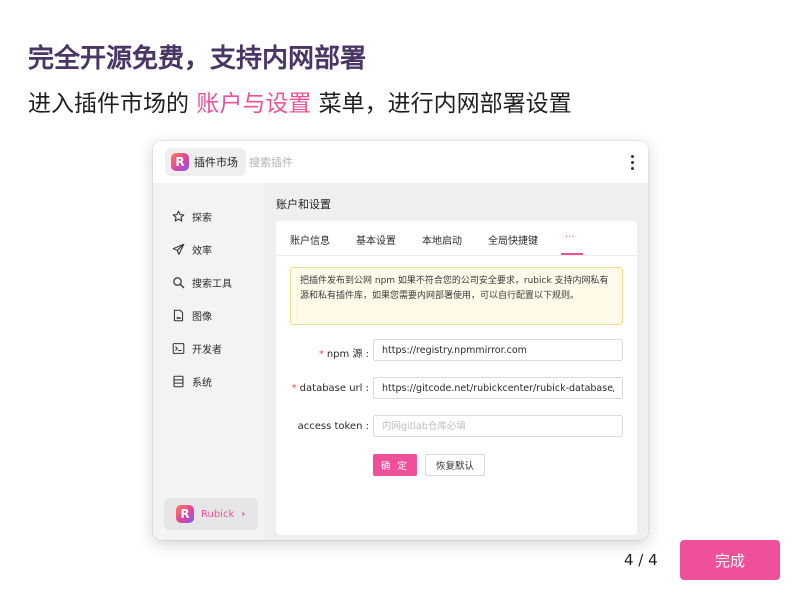 This screenshot has height=600, width=800. Describe the element at coordinates (730, 560) in the screenshot. I see `done-button: 完成` at that location.